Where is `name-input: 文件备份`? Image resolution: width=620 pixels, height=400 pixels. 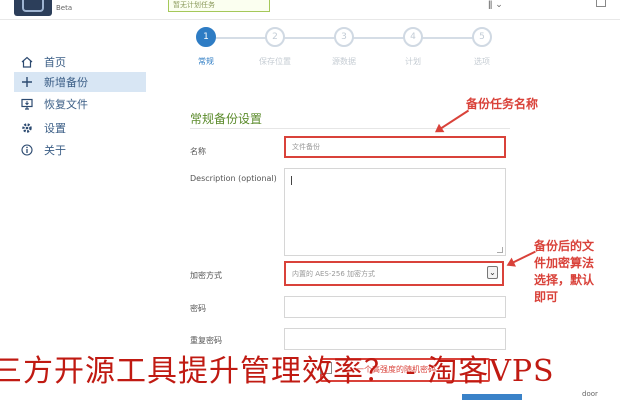 name-input: 文件备份 is located at coordinates (395, 147).